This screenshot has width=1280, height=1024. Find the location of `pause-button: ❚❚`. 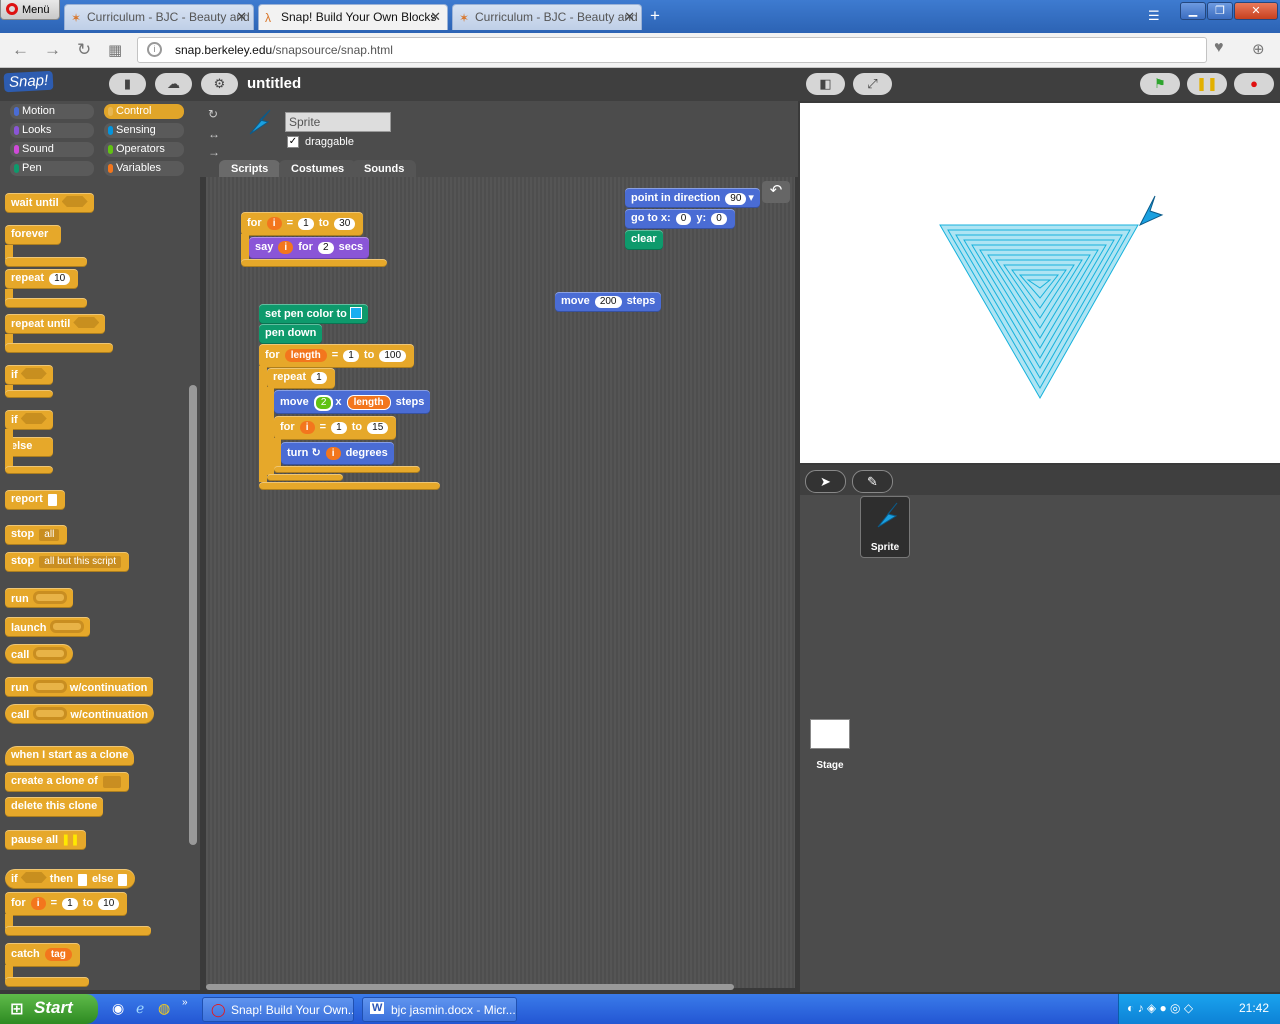

pause-button: ❚❚ is located at coordinates (1207, 84).